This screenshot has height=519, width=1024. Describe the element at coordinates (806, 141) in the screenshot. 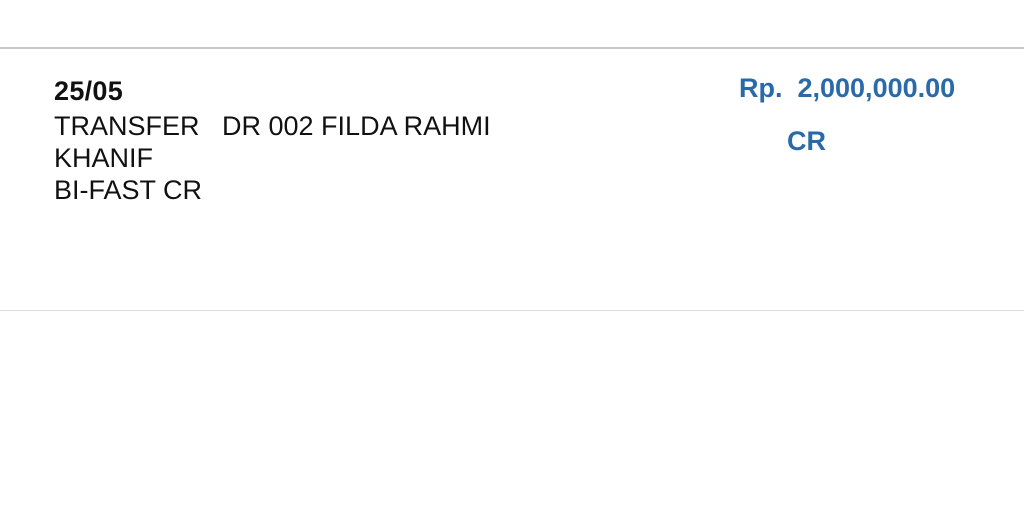

I see `transaction-type-badge: CR` at that location.